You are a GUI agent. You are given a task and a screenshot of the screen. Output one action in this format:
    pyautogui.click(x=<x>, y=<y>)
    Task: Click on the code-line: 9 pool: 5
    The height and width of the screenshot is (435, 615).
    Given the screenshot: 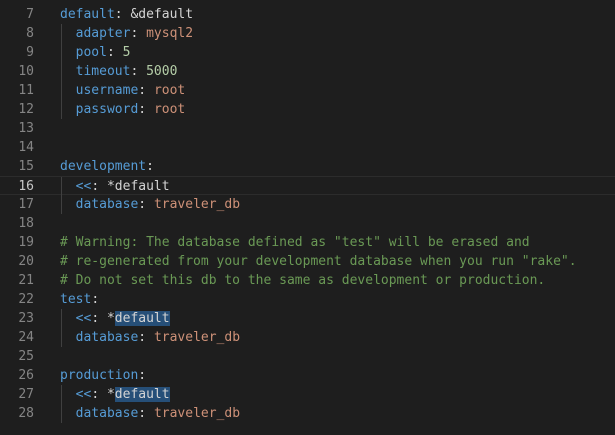 What is the action you would take?
    pyautogui.click(x=307, y=52)
    